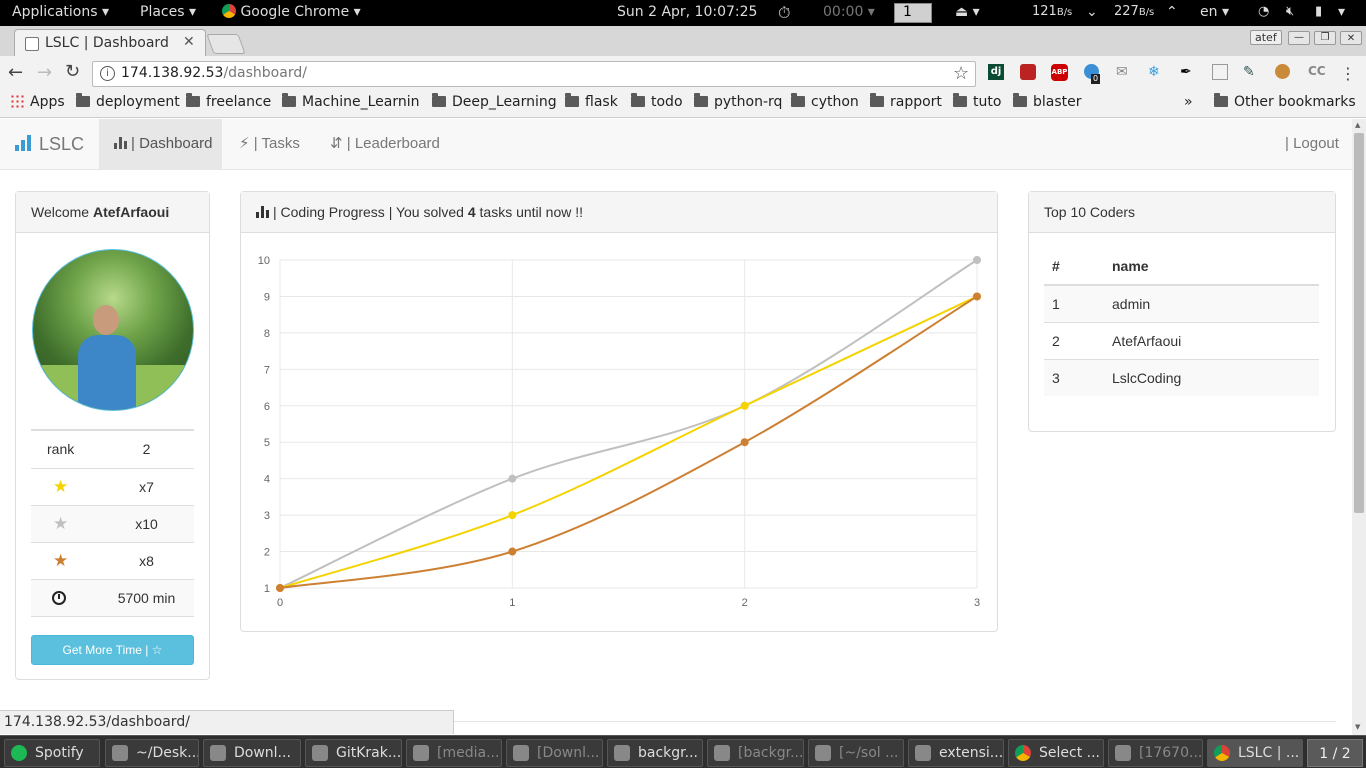  Describe the element at coordinates (906, 101) in the screenshot. I see `bookmark-folder: rapport` at that location.